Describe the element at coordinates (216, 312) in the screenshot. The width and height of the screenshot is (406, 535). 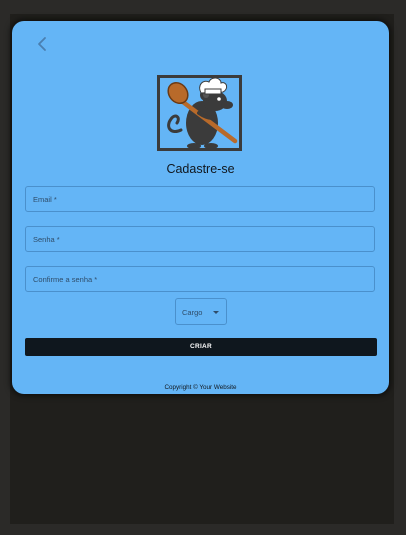
I see `dropdown-caret-icon` at that location.